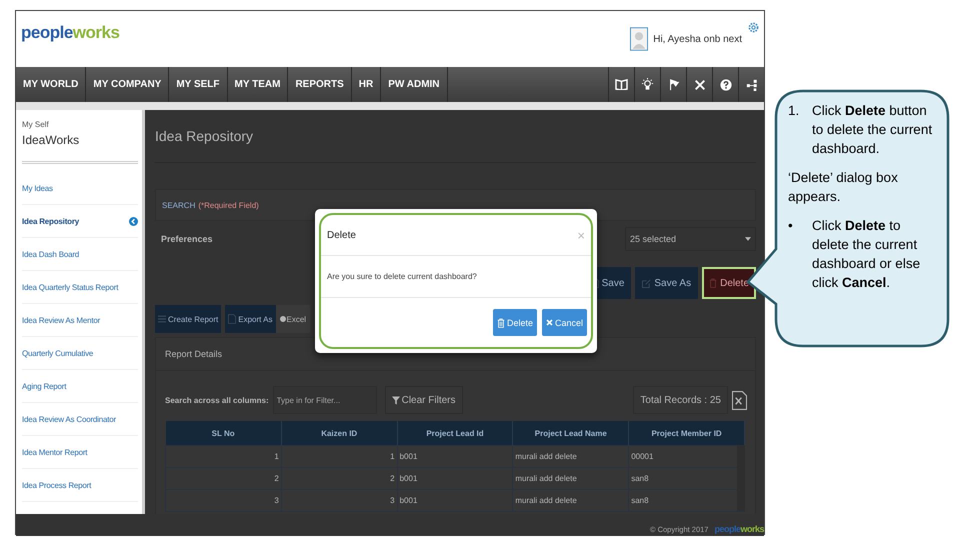  I want to click on panel-title: Report Details, so click(193, 354).